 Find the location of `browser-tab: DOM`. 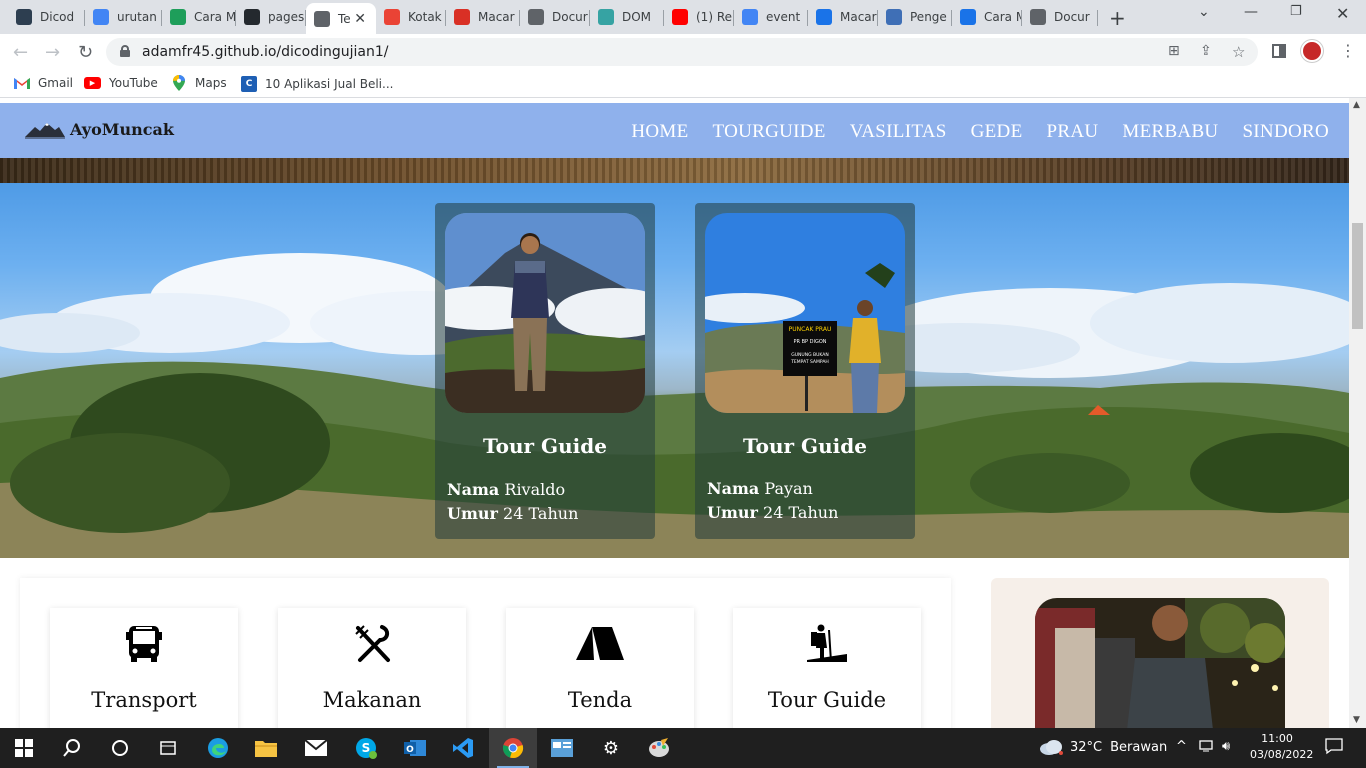

browser-tab: DOM is located at coordinates (627, 17).